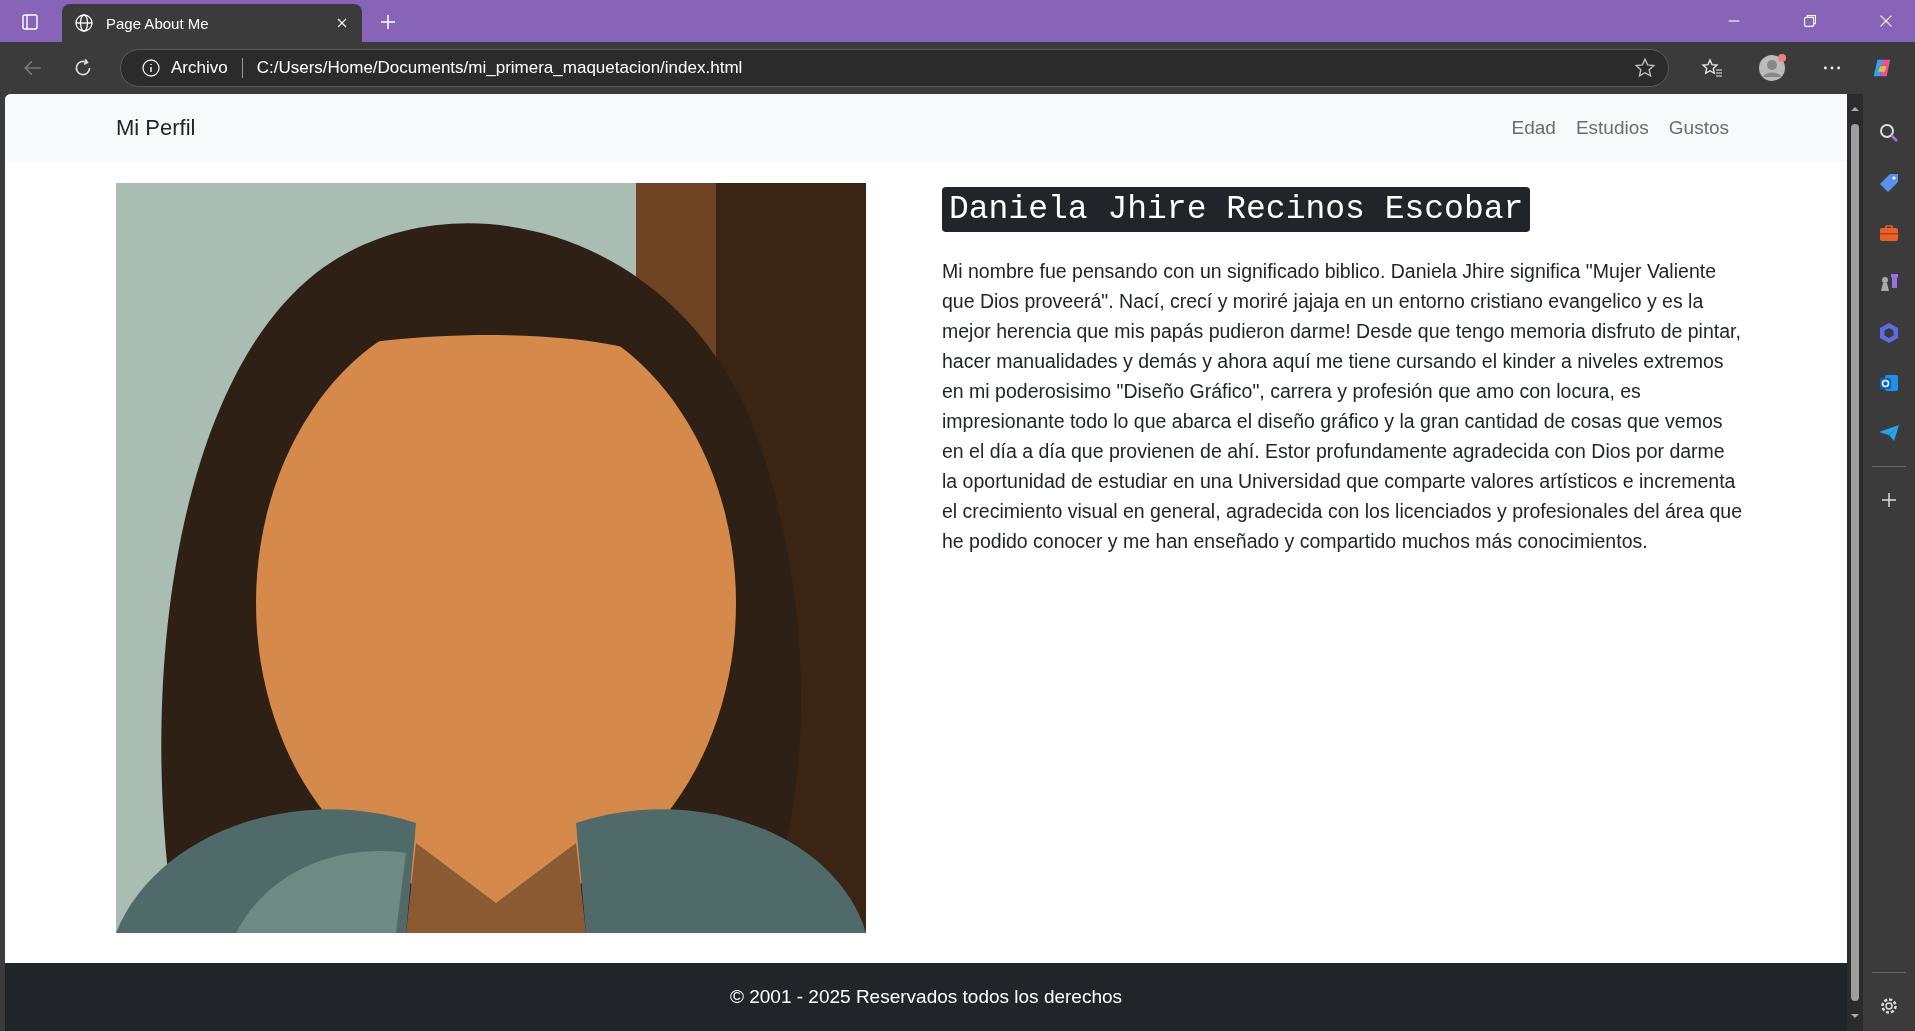  Describe the element at coordinates (1882, 68) in the screenshot. I see `copilot-icon` at that location.